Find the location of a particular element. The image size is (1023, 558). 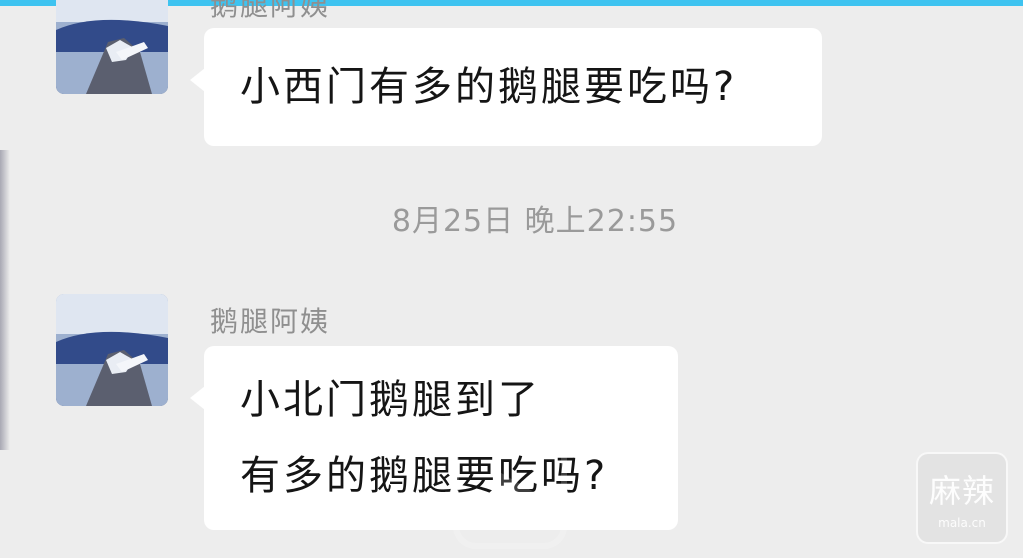

message-timestamp: 8月25日 晚上22:55 is located at coordinates (535, 221).